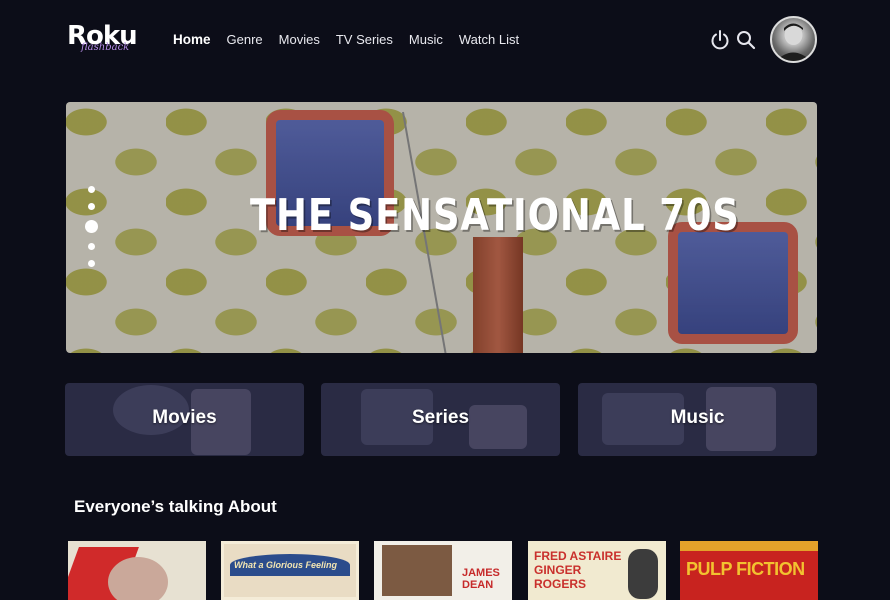  I want to click on poster-card: What a Glorious Feeling, so click(290, 570).